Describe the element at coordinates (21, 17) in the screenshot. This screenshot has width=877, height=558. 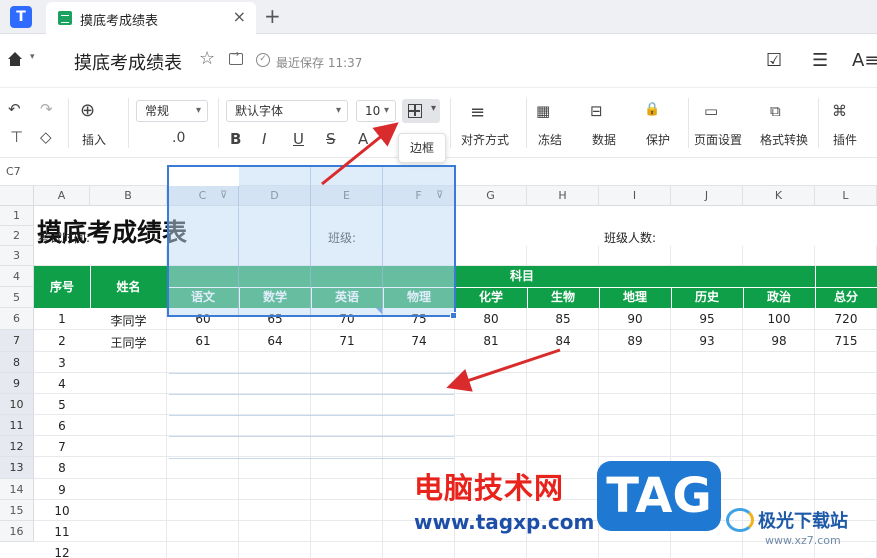
I see `app-logo-icon: T` at that location.